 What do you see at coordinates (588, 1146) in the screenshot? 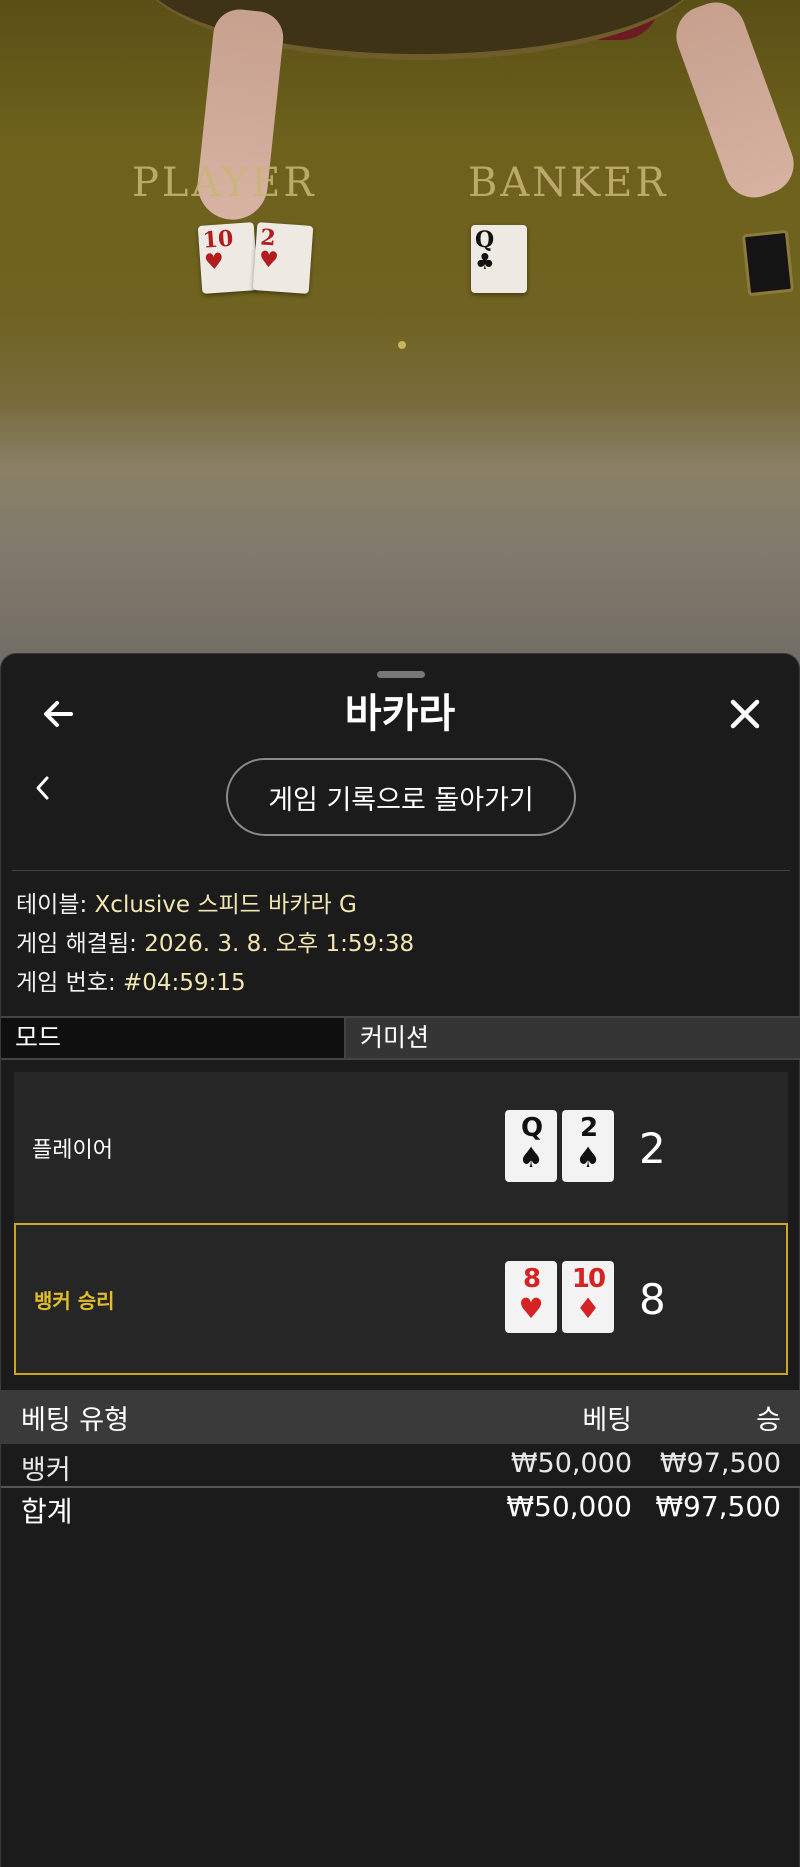
I see `playing-card: 2 ♠` at bounding box center [588, 1146].